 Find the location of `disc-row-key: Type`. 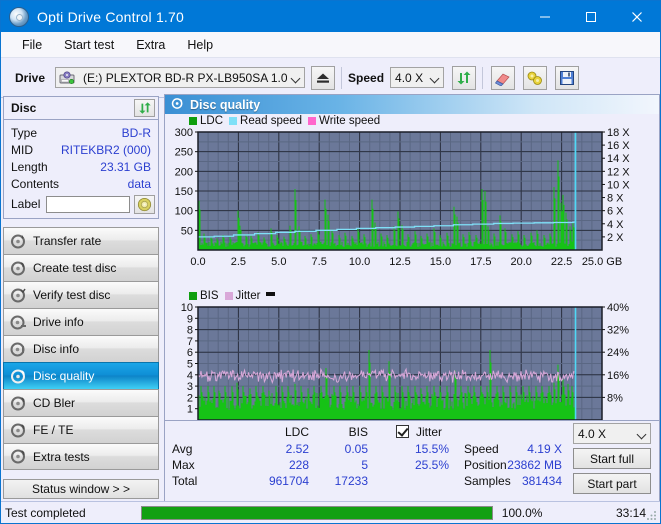

disc-row-key: Type is located at coordinates (24, 132).